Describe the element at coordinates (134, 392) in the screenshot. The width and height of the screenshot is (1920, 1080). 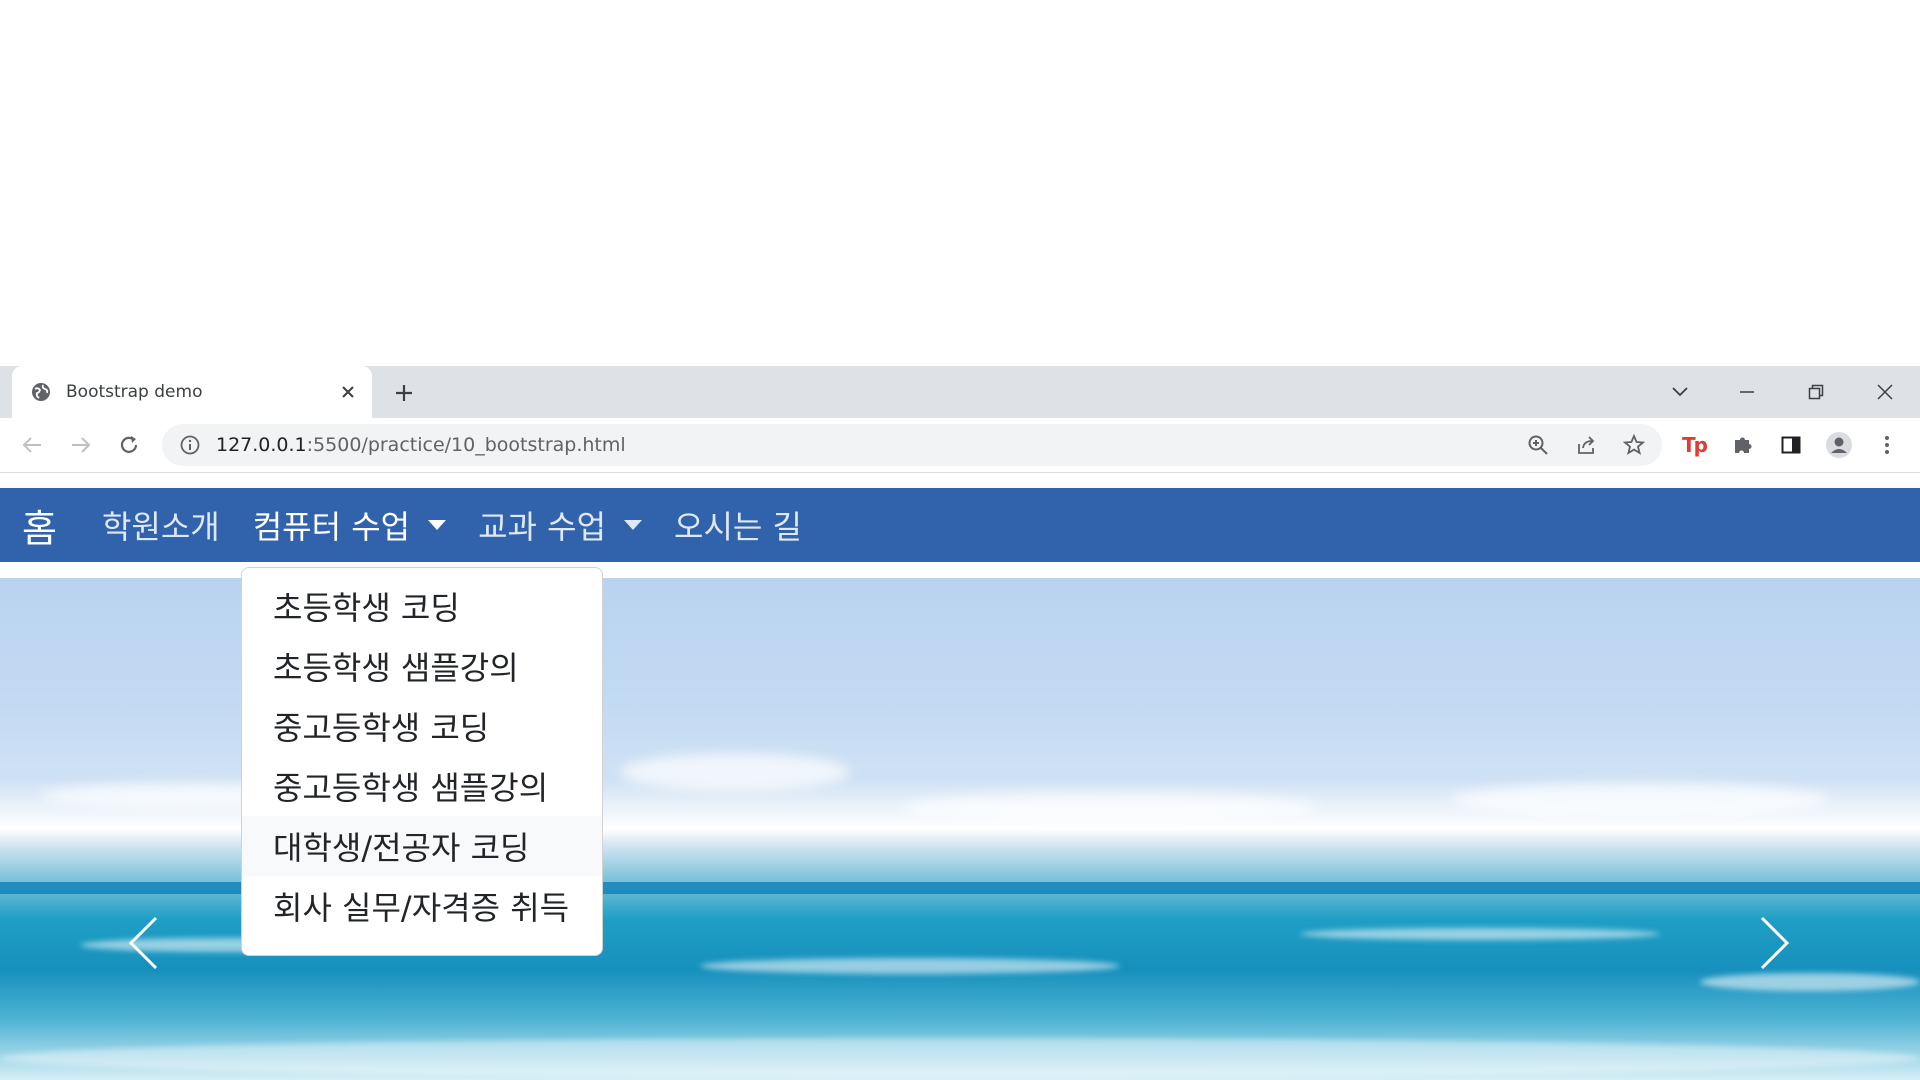
I see `tab-title: Bootstrap demo` at that location.